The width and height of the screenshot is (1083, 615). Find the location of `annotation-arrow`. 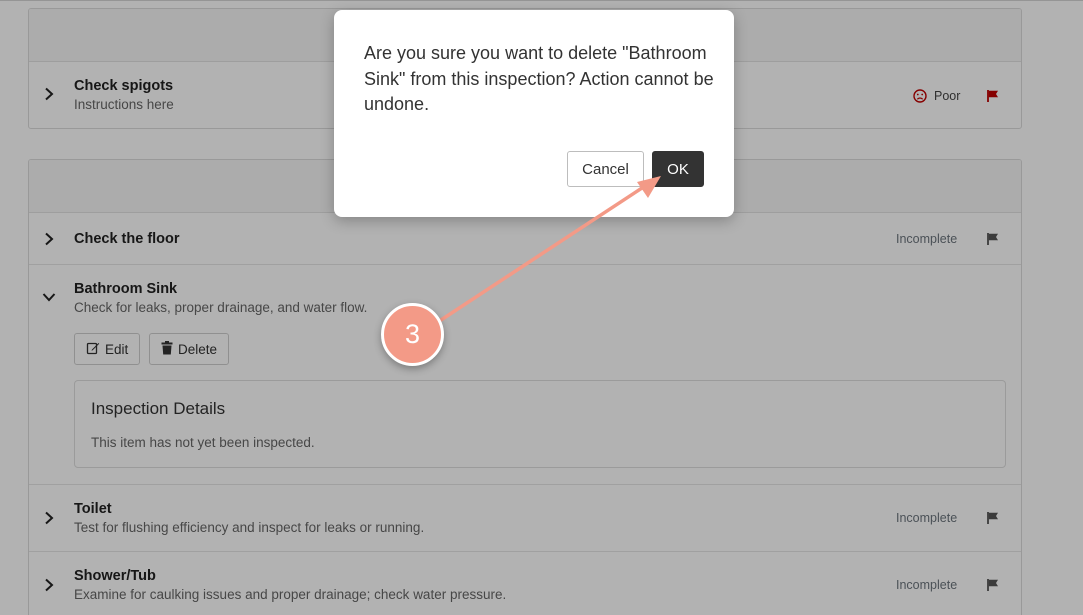

annotation-arrow is located at coordinates (550, 249).